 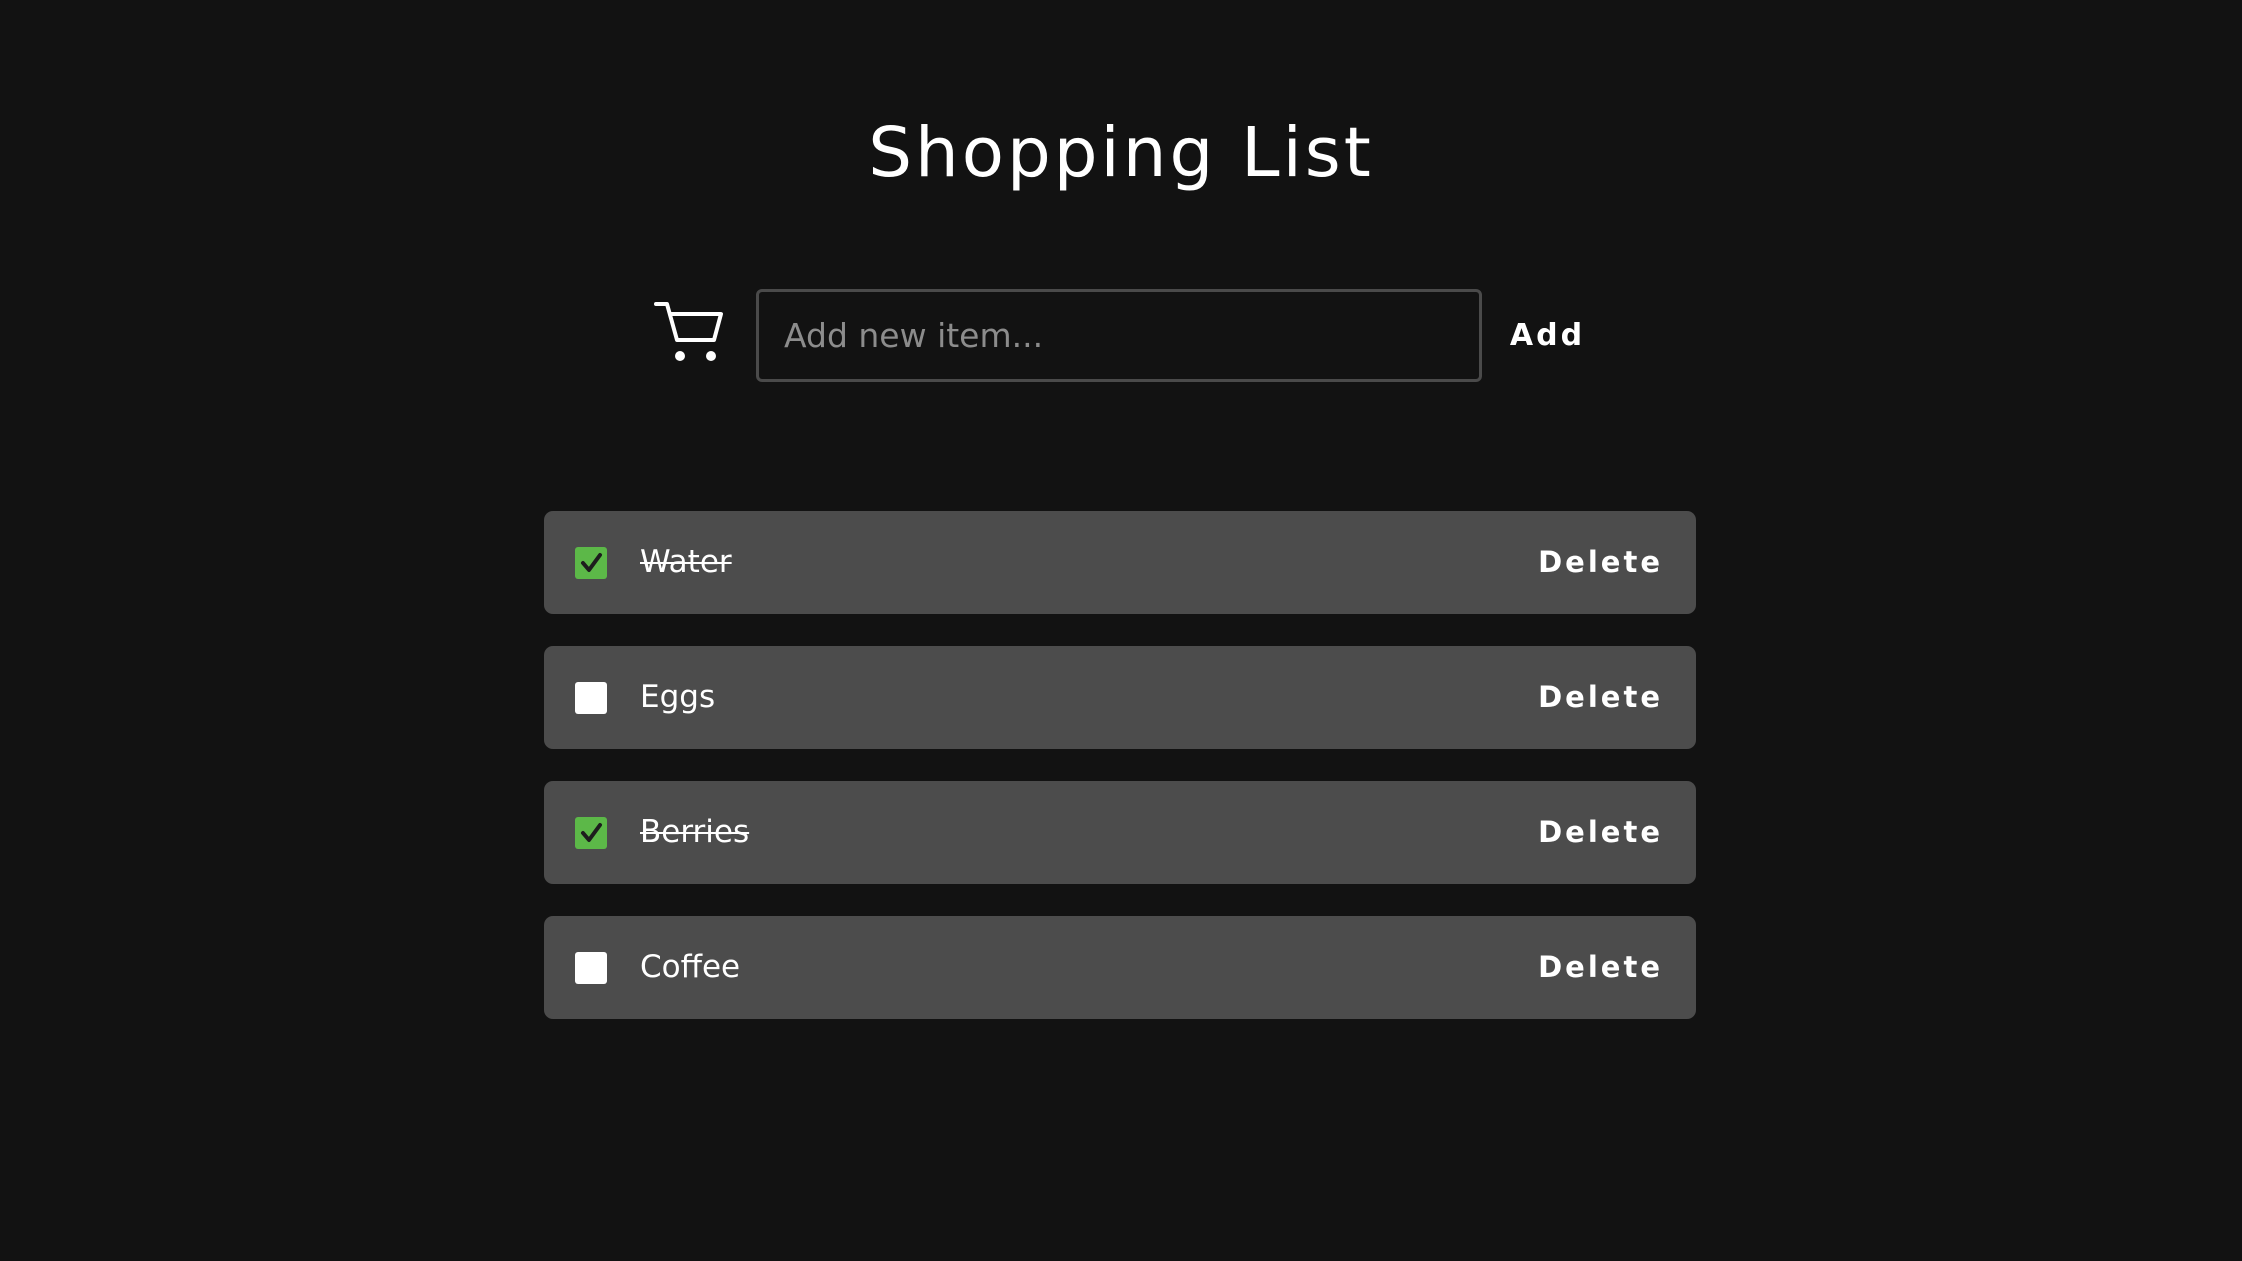 I want to click on list-item: Water Delete, so click(x=1120, y=562).